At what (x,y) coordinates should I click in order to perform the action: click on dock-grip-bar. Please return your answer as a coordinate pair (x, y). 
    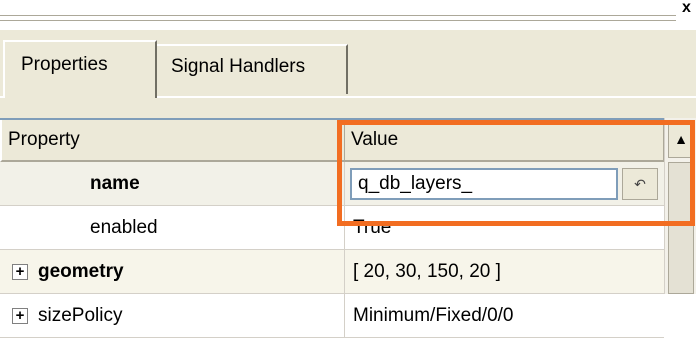
    Looking at the image, I should click on (338, 14).